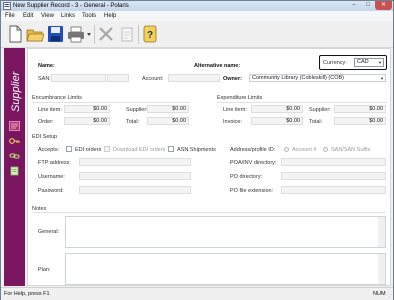 This screenshot has height=300, width=394. I want to click on edi-setup-header: EDI Setup, so click(45, 137).